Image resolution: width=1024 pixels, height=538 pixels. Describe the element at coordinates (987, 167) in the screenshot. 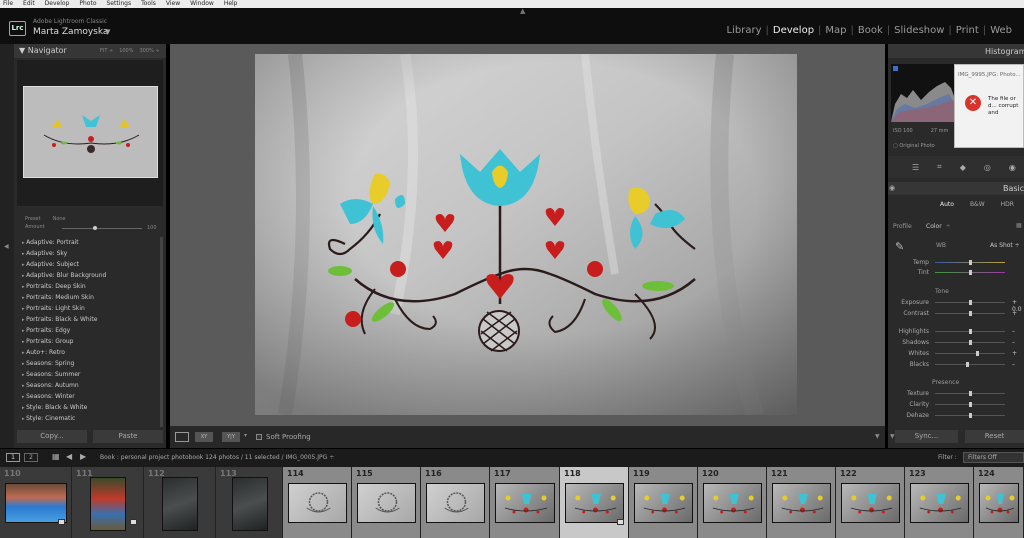

I see `red-eye-icon: ◎` at that location.